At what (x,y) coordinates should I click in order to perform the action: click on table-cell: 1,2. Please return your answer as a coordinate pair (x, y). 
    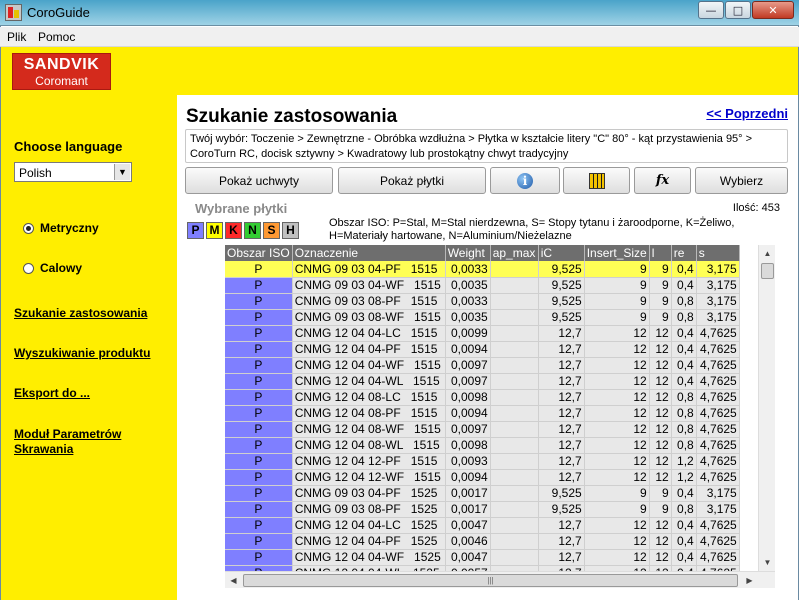
    Looking at the image, I should click on (684, 477).